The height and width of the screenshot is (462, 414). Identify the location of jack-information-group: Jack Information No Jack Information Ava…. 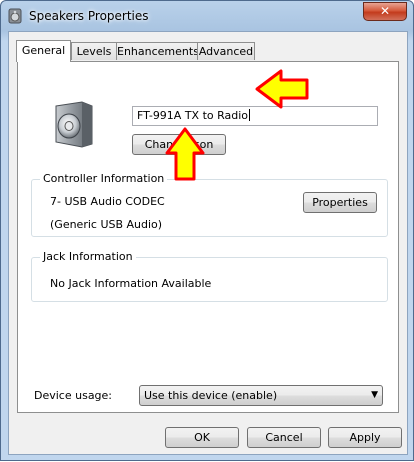
(209, 276).